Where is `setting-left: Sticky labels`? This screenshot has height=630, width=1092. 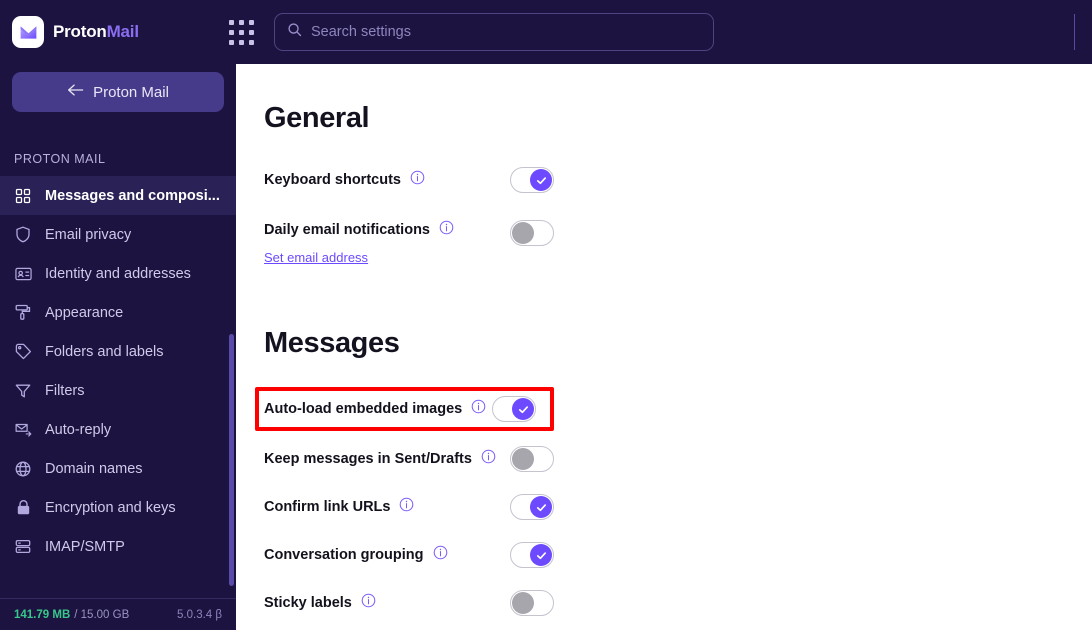 setting-left: Sticky labels is located at coordinates (320, 603).